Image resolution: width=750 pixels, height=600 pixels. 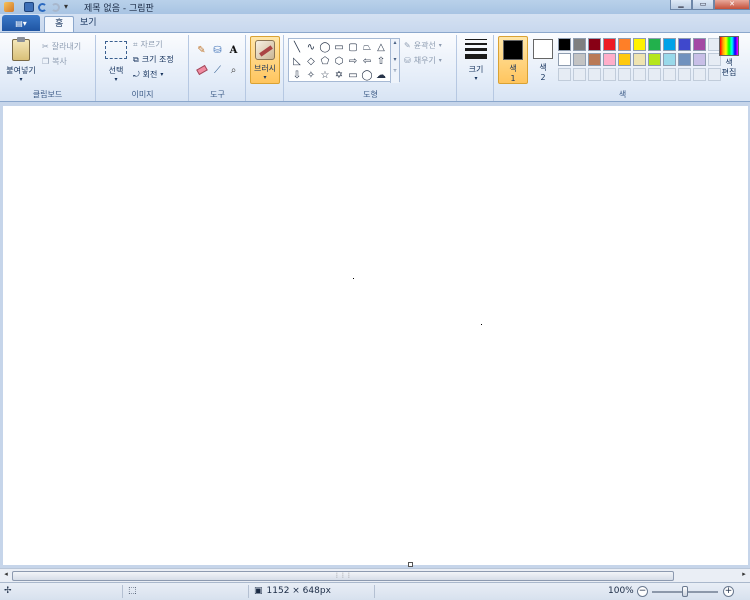 I want to click on text-tool: A, so click(x=233, y=50).